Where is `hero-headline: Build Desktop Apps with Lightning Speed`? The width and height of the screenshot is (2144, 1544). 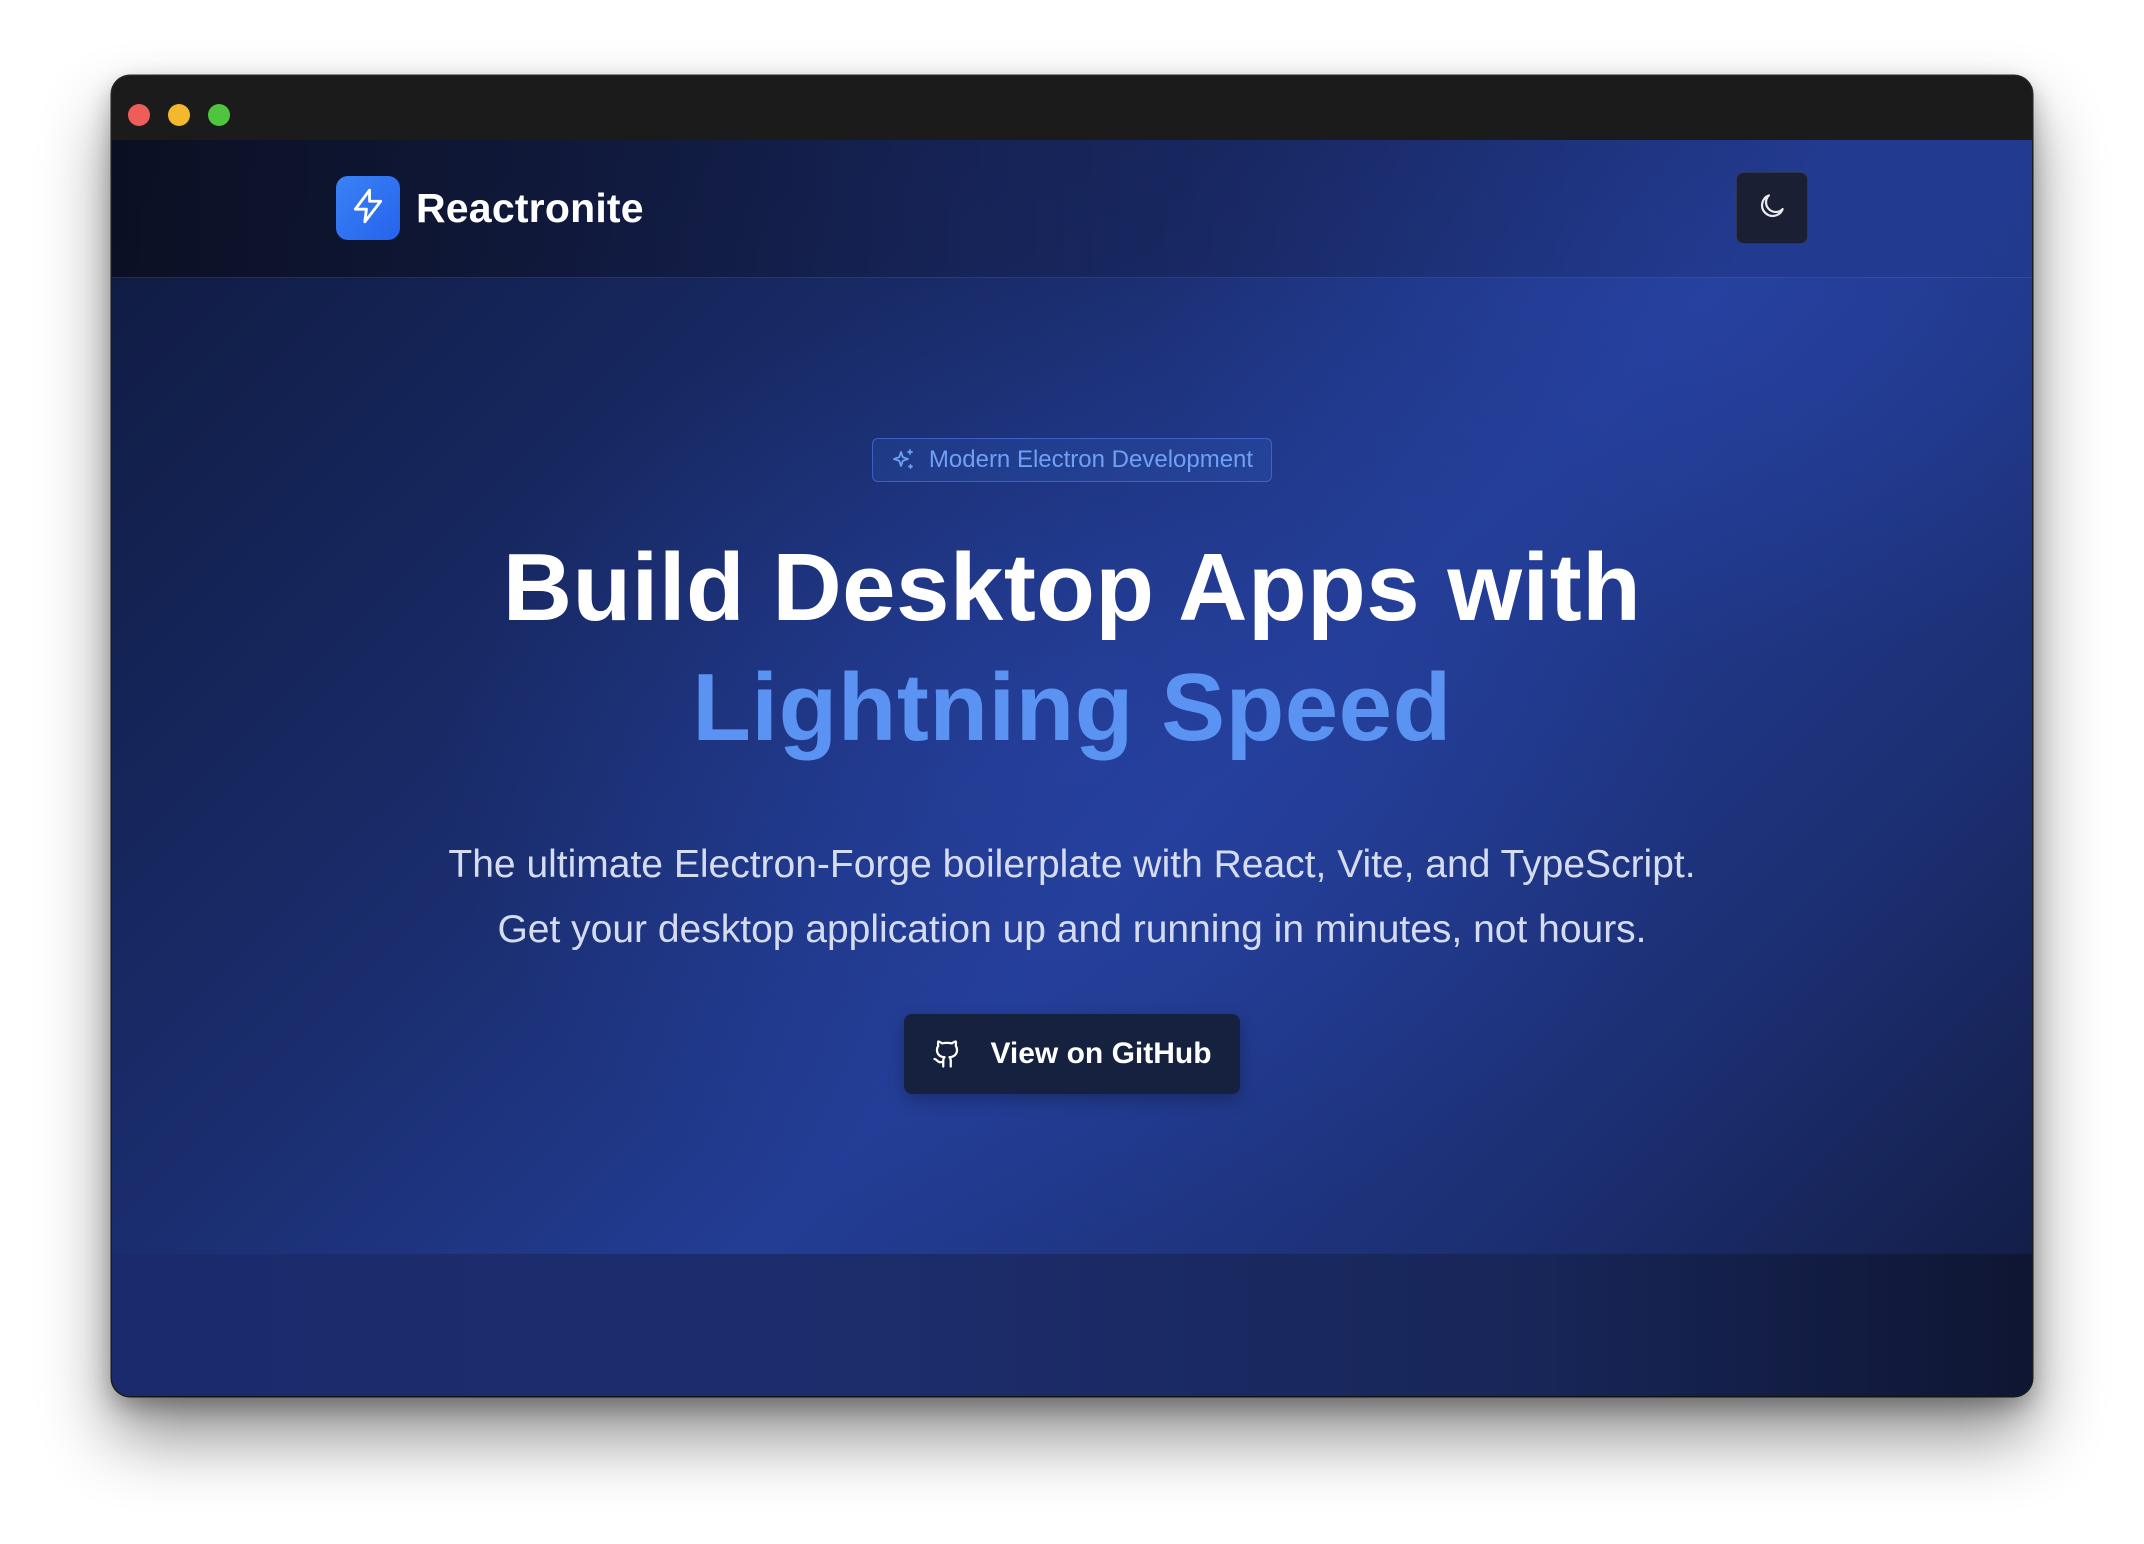 hero-headline: Build Desktop Apps with Lightning Speed is located at coordinates (1072, 648).